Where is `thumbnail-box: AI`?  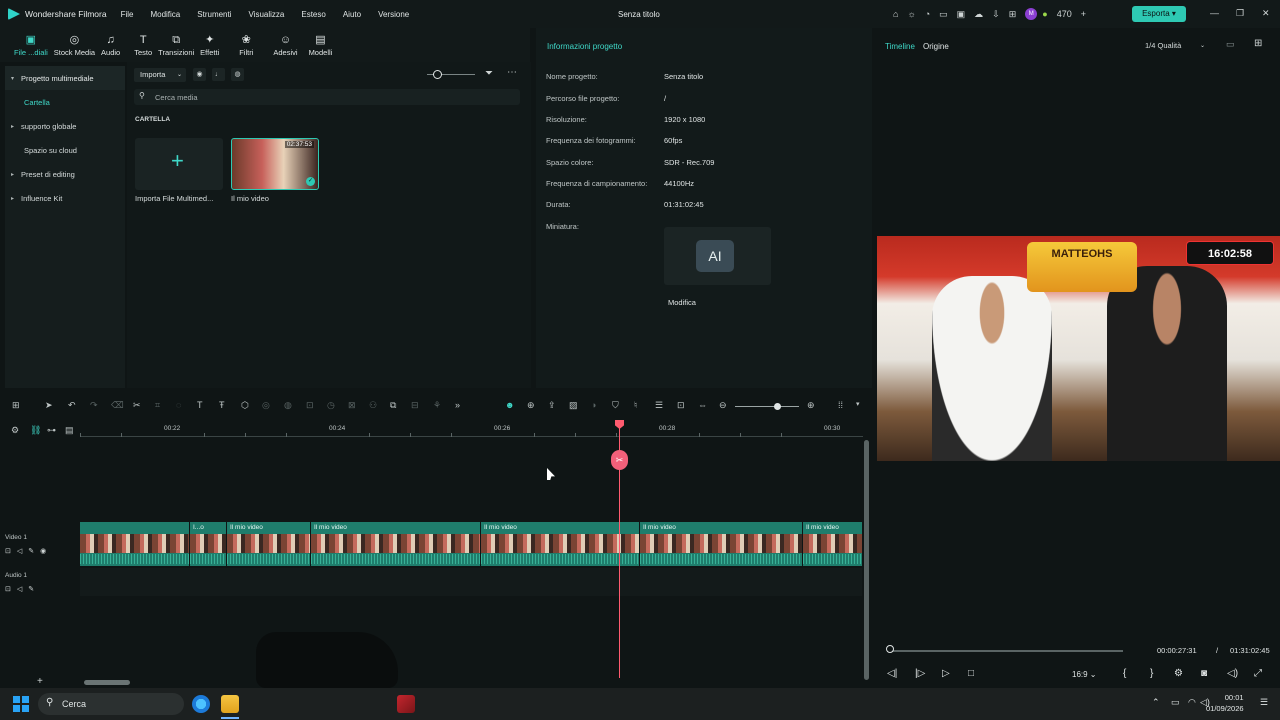
thumbnail-box: AI is located at coordinates (717, 256).